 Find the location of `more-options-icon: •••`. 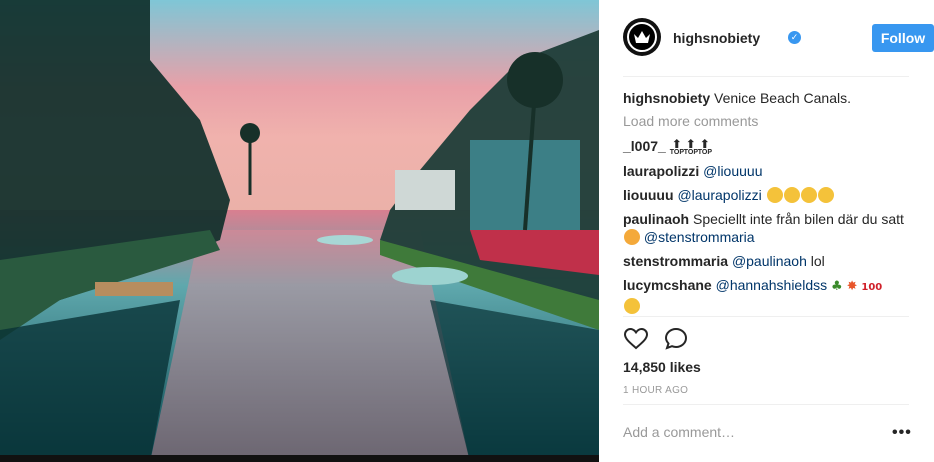

more-options-icon: ••• is located at coordinates (902, 433).